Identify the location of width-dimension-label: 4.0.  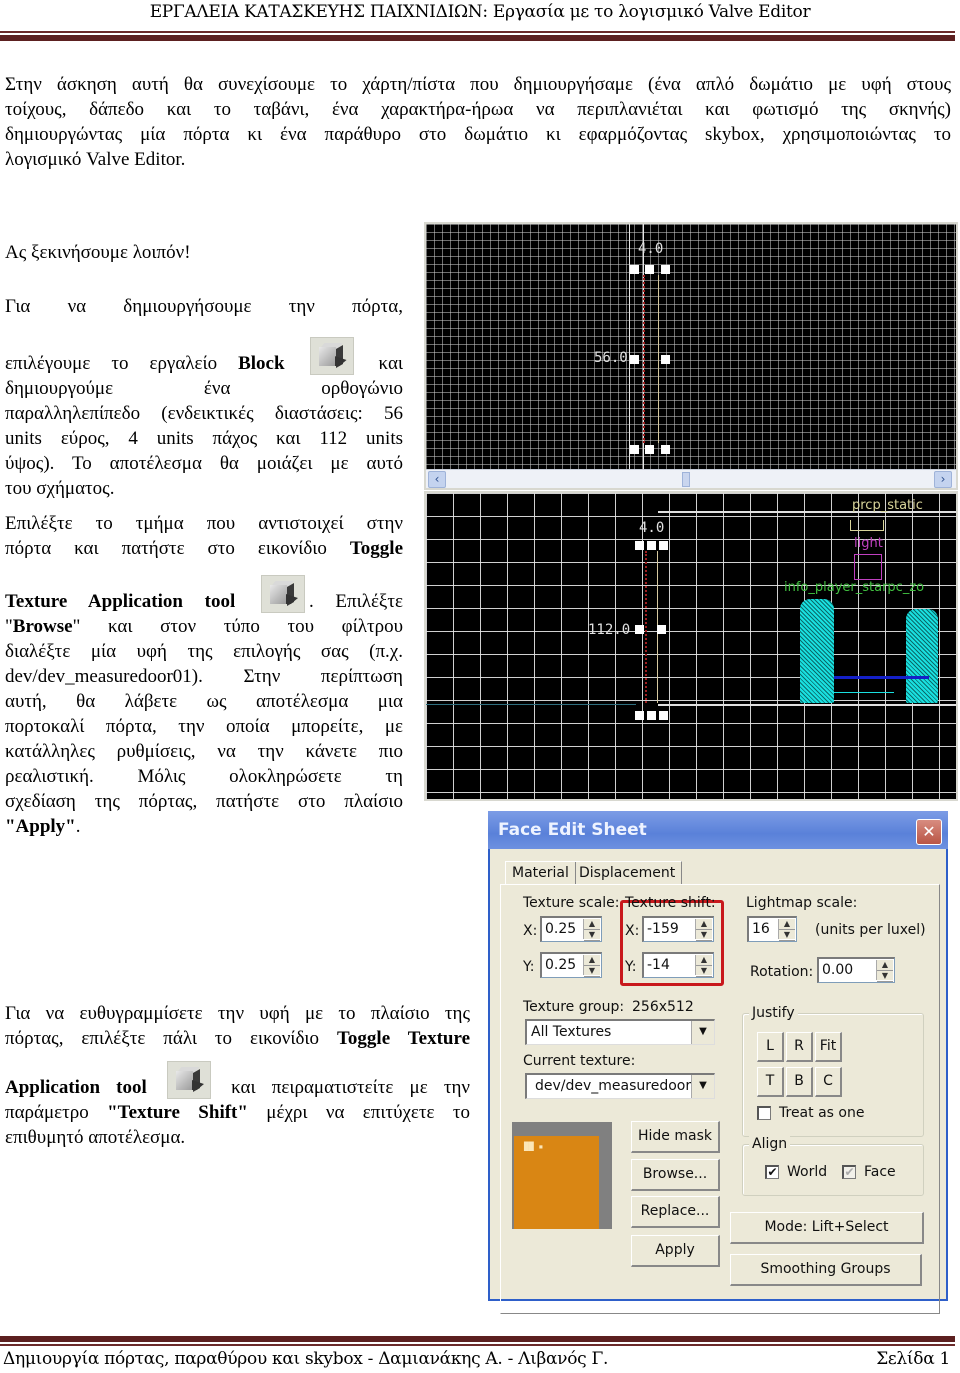
(652, 528).